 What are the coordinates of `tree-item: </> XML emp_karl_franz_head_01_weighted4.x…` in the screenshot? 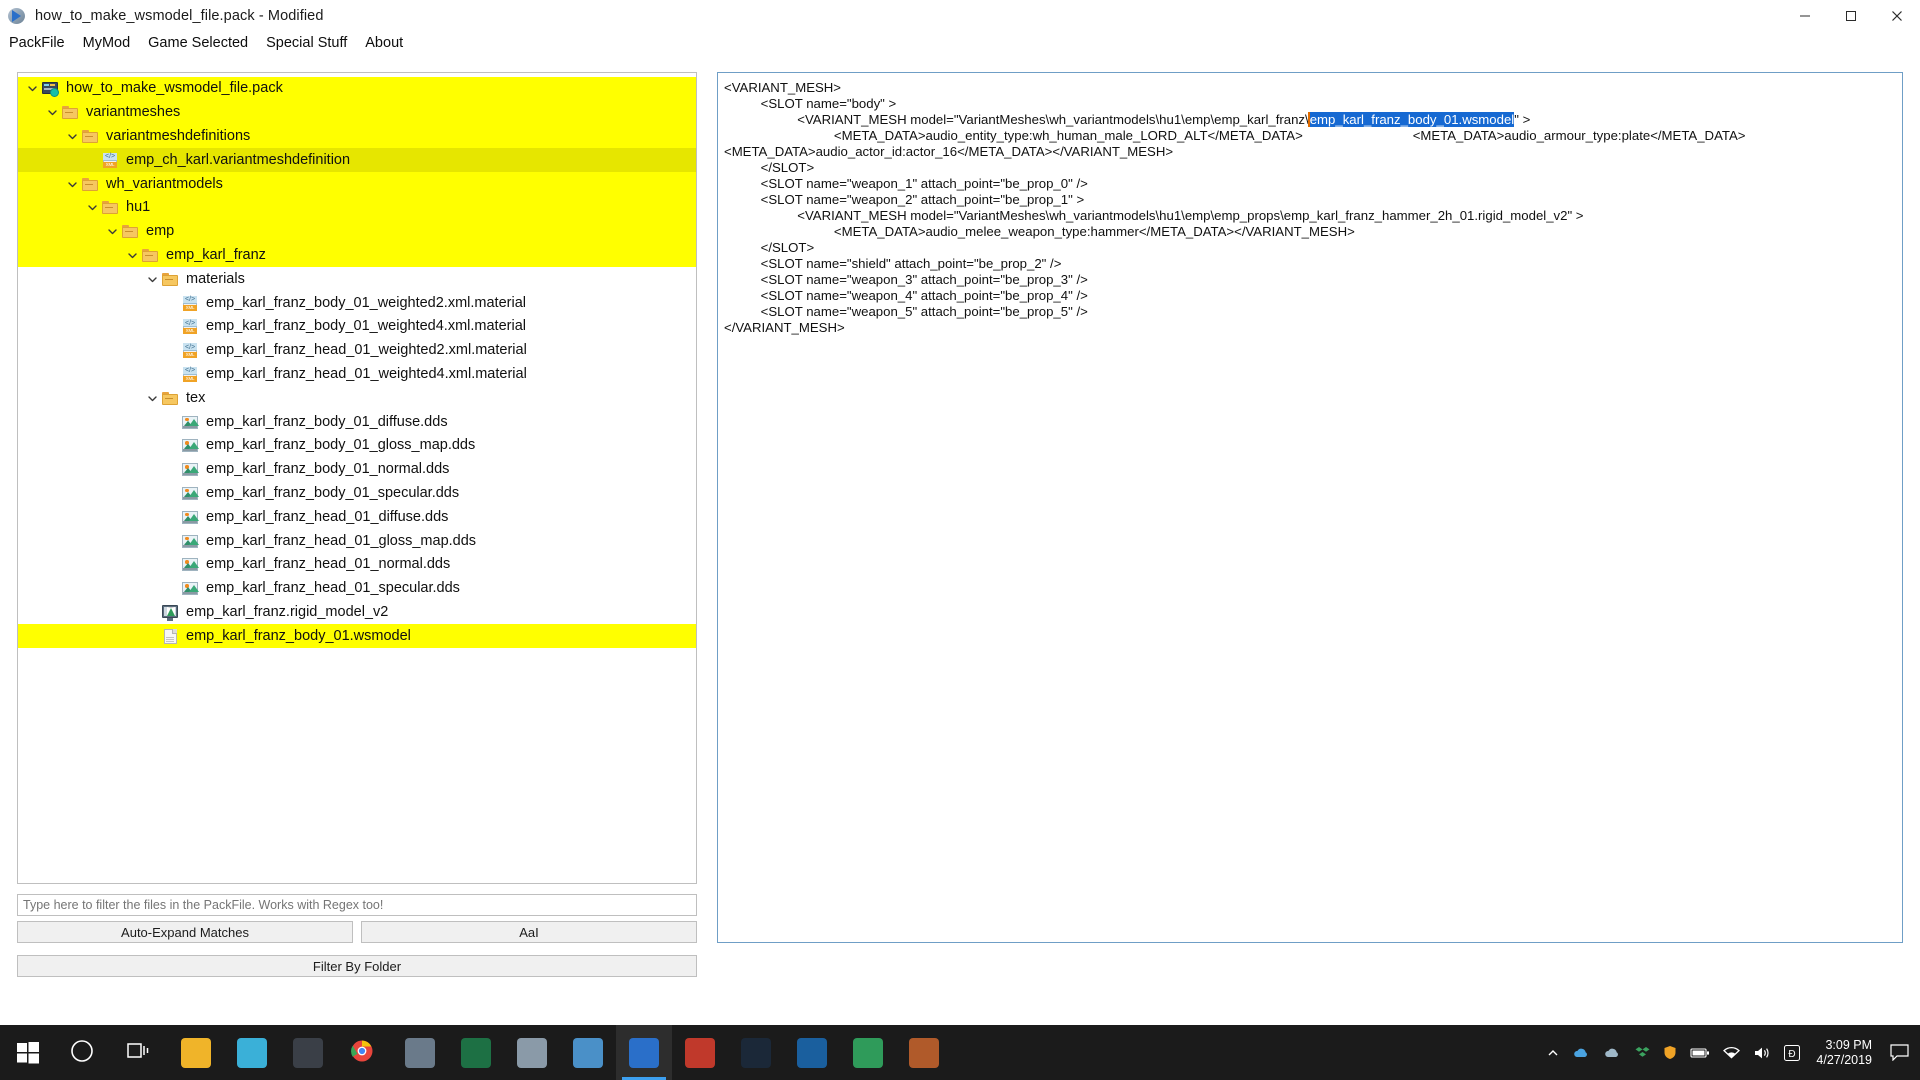 It's located at (357, 375).